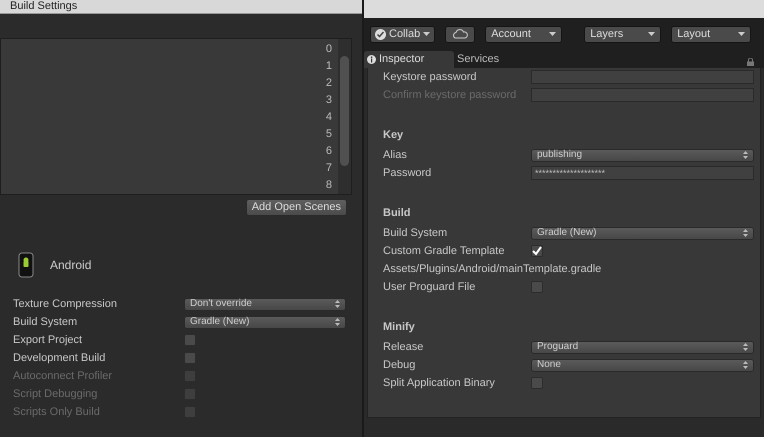  What do you see at coordinates (329, 100) in the screenshot?
I see `scene-index: 3` at bounding box center [329, 100].